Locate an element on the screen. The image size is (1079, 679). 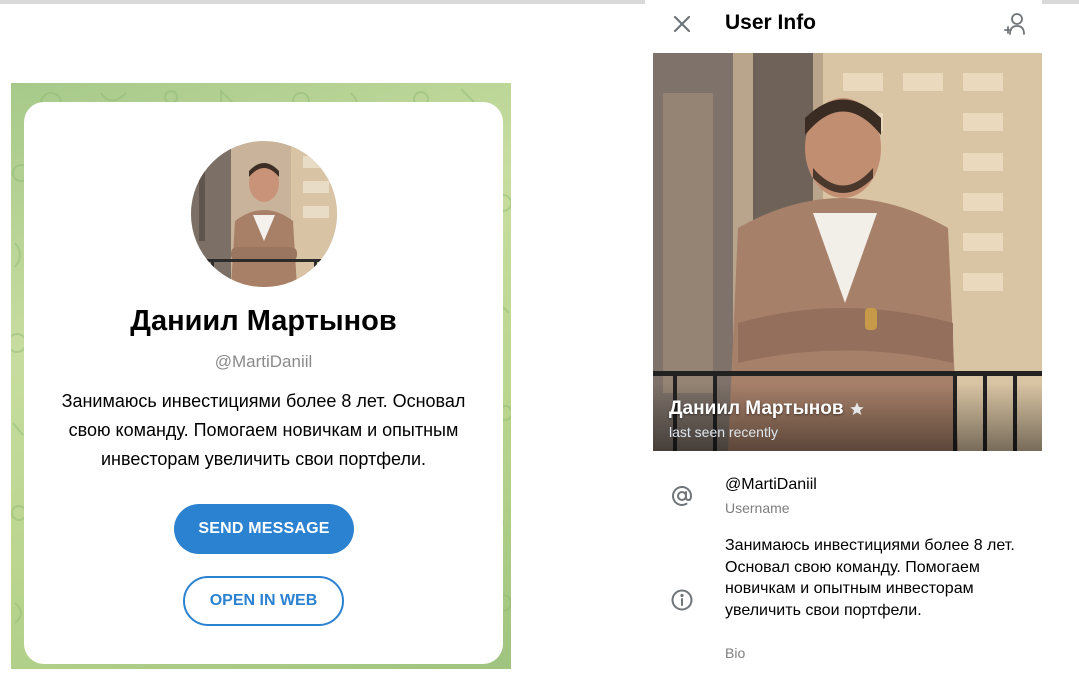
star-icon is located at coordinates (857, 409).